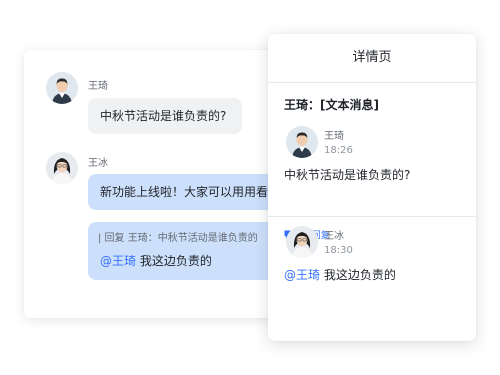  Describe the element at coordinates (98, 86) in the screenshot. I see `message-sender-name: 王琦` at that location.